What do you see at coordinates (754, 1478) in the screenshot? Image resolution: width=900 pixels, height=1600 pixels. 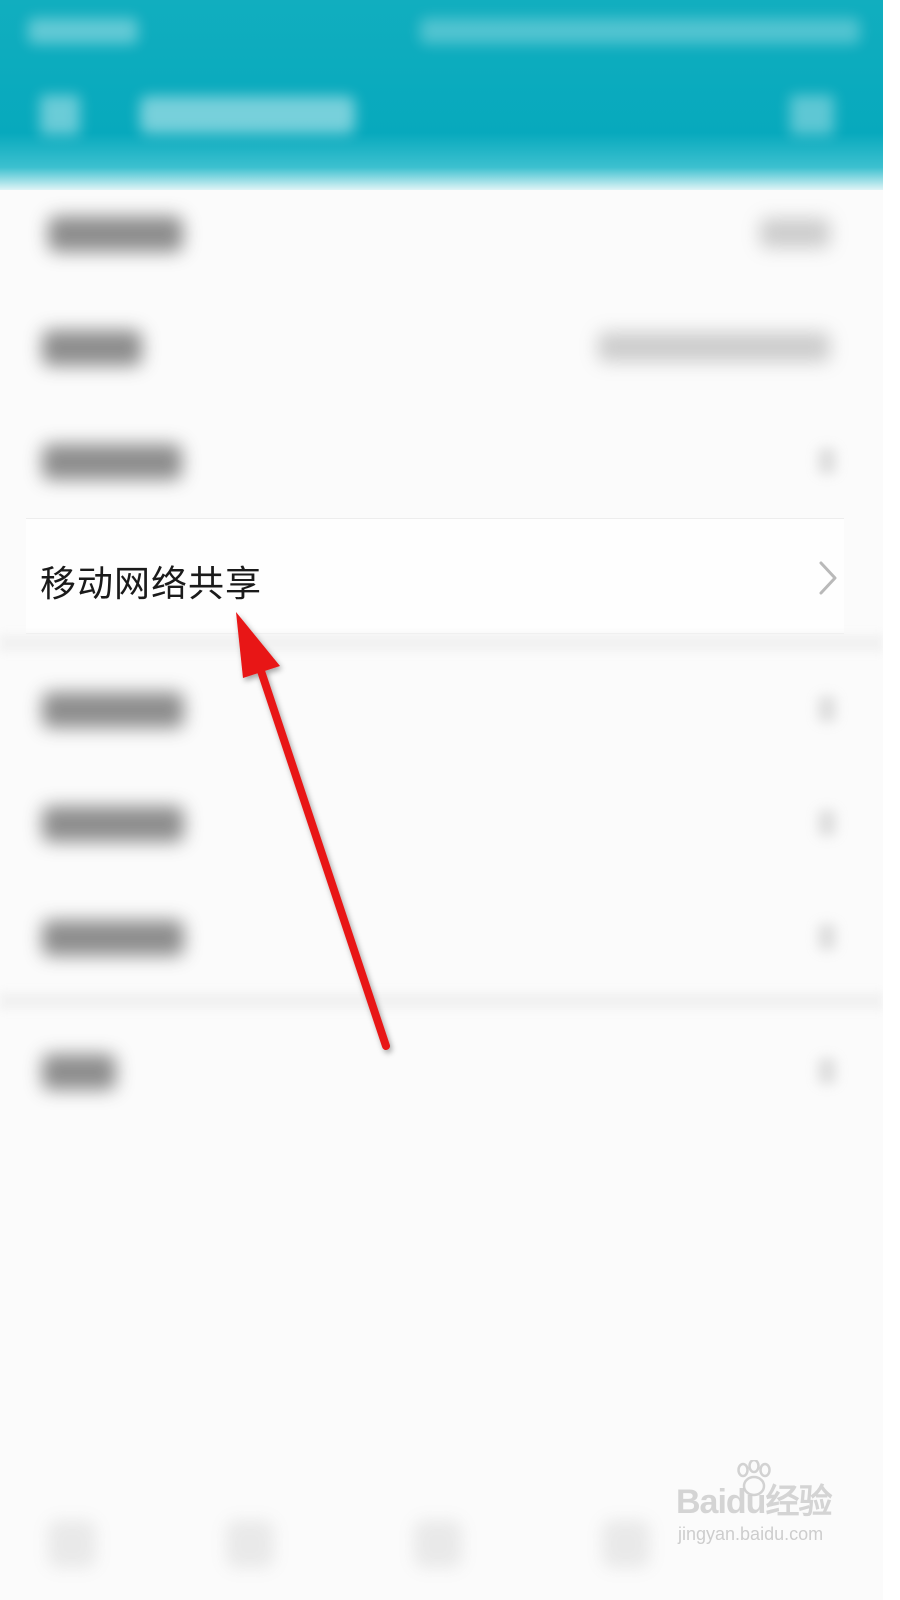 I see `paw-logo-icon` at bounding box center [754, 1478].